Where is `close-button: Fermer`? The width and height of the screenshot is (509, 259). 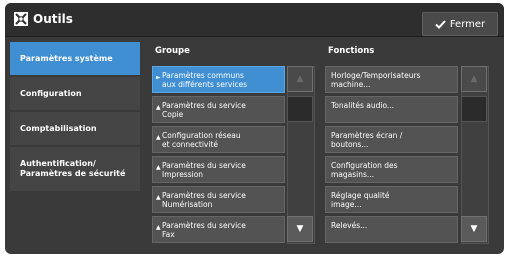
close-button: Fermer is located at coordinates (460, 24).